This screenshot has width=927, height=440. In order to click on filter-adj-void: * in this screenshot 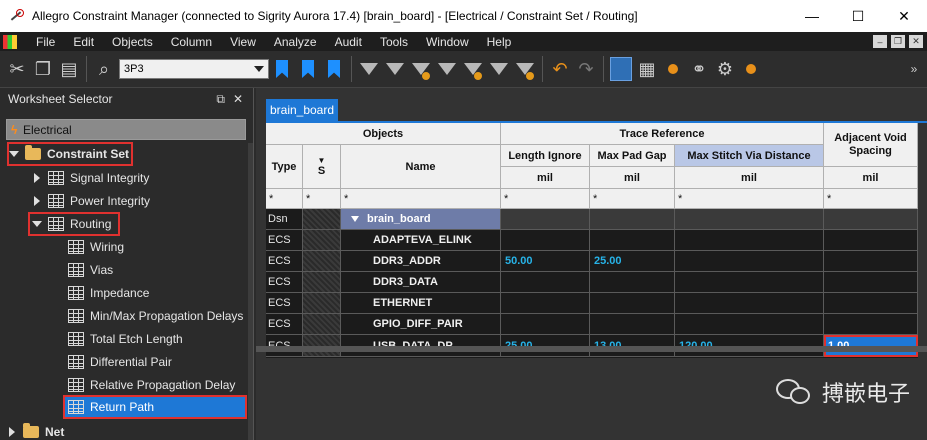, I will do `click(871, 199)`.